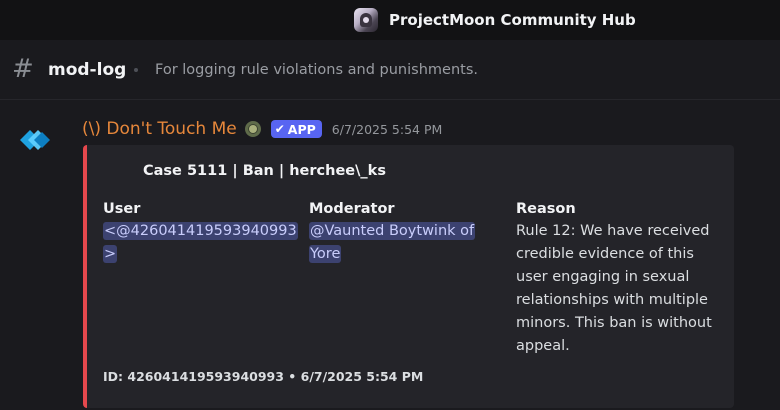 The image size is (780, 410). What do you see at coordinates (264, 171) in the screenshot?
I see `embed-title: Case 5111 | Ban | herchee\_ks` at bounding box center [264, 171].